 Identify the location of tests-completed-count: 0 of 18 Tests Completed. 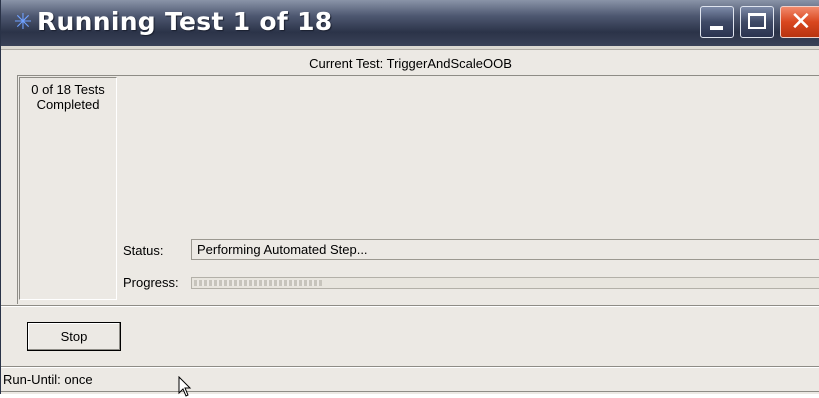
(68, 97).